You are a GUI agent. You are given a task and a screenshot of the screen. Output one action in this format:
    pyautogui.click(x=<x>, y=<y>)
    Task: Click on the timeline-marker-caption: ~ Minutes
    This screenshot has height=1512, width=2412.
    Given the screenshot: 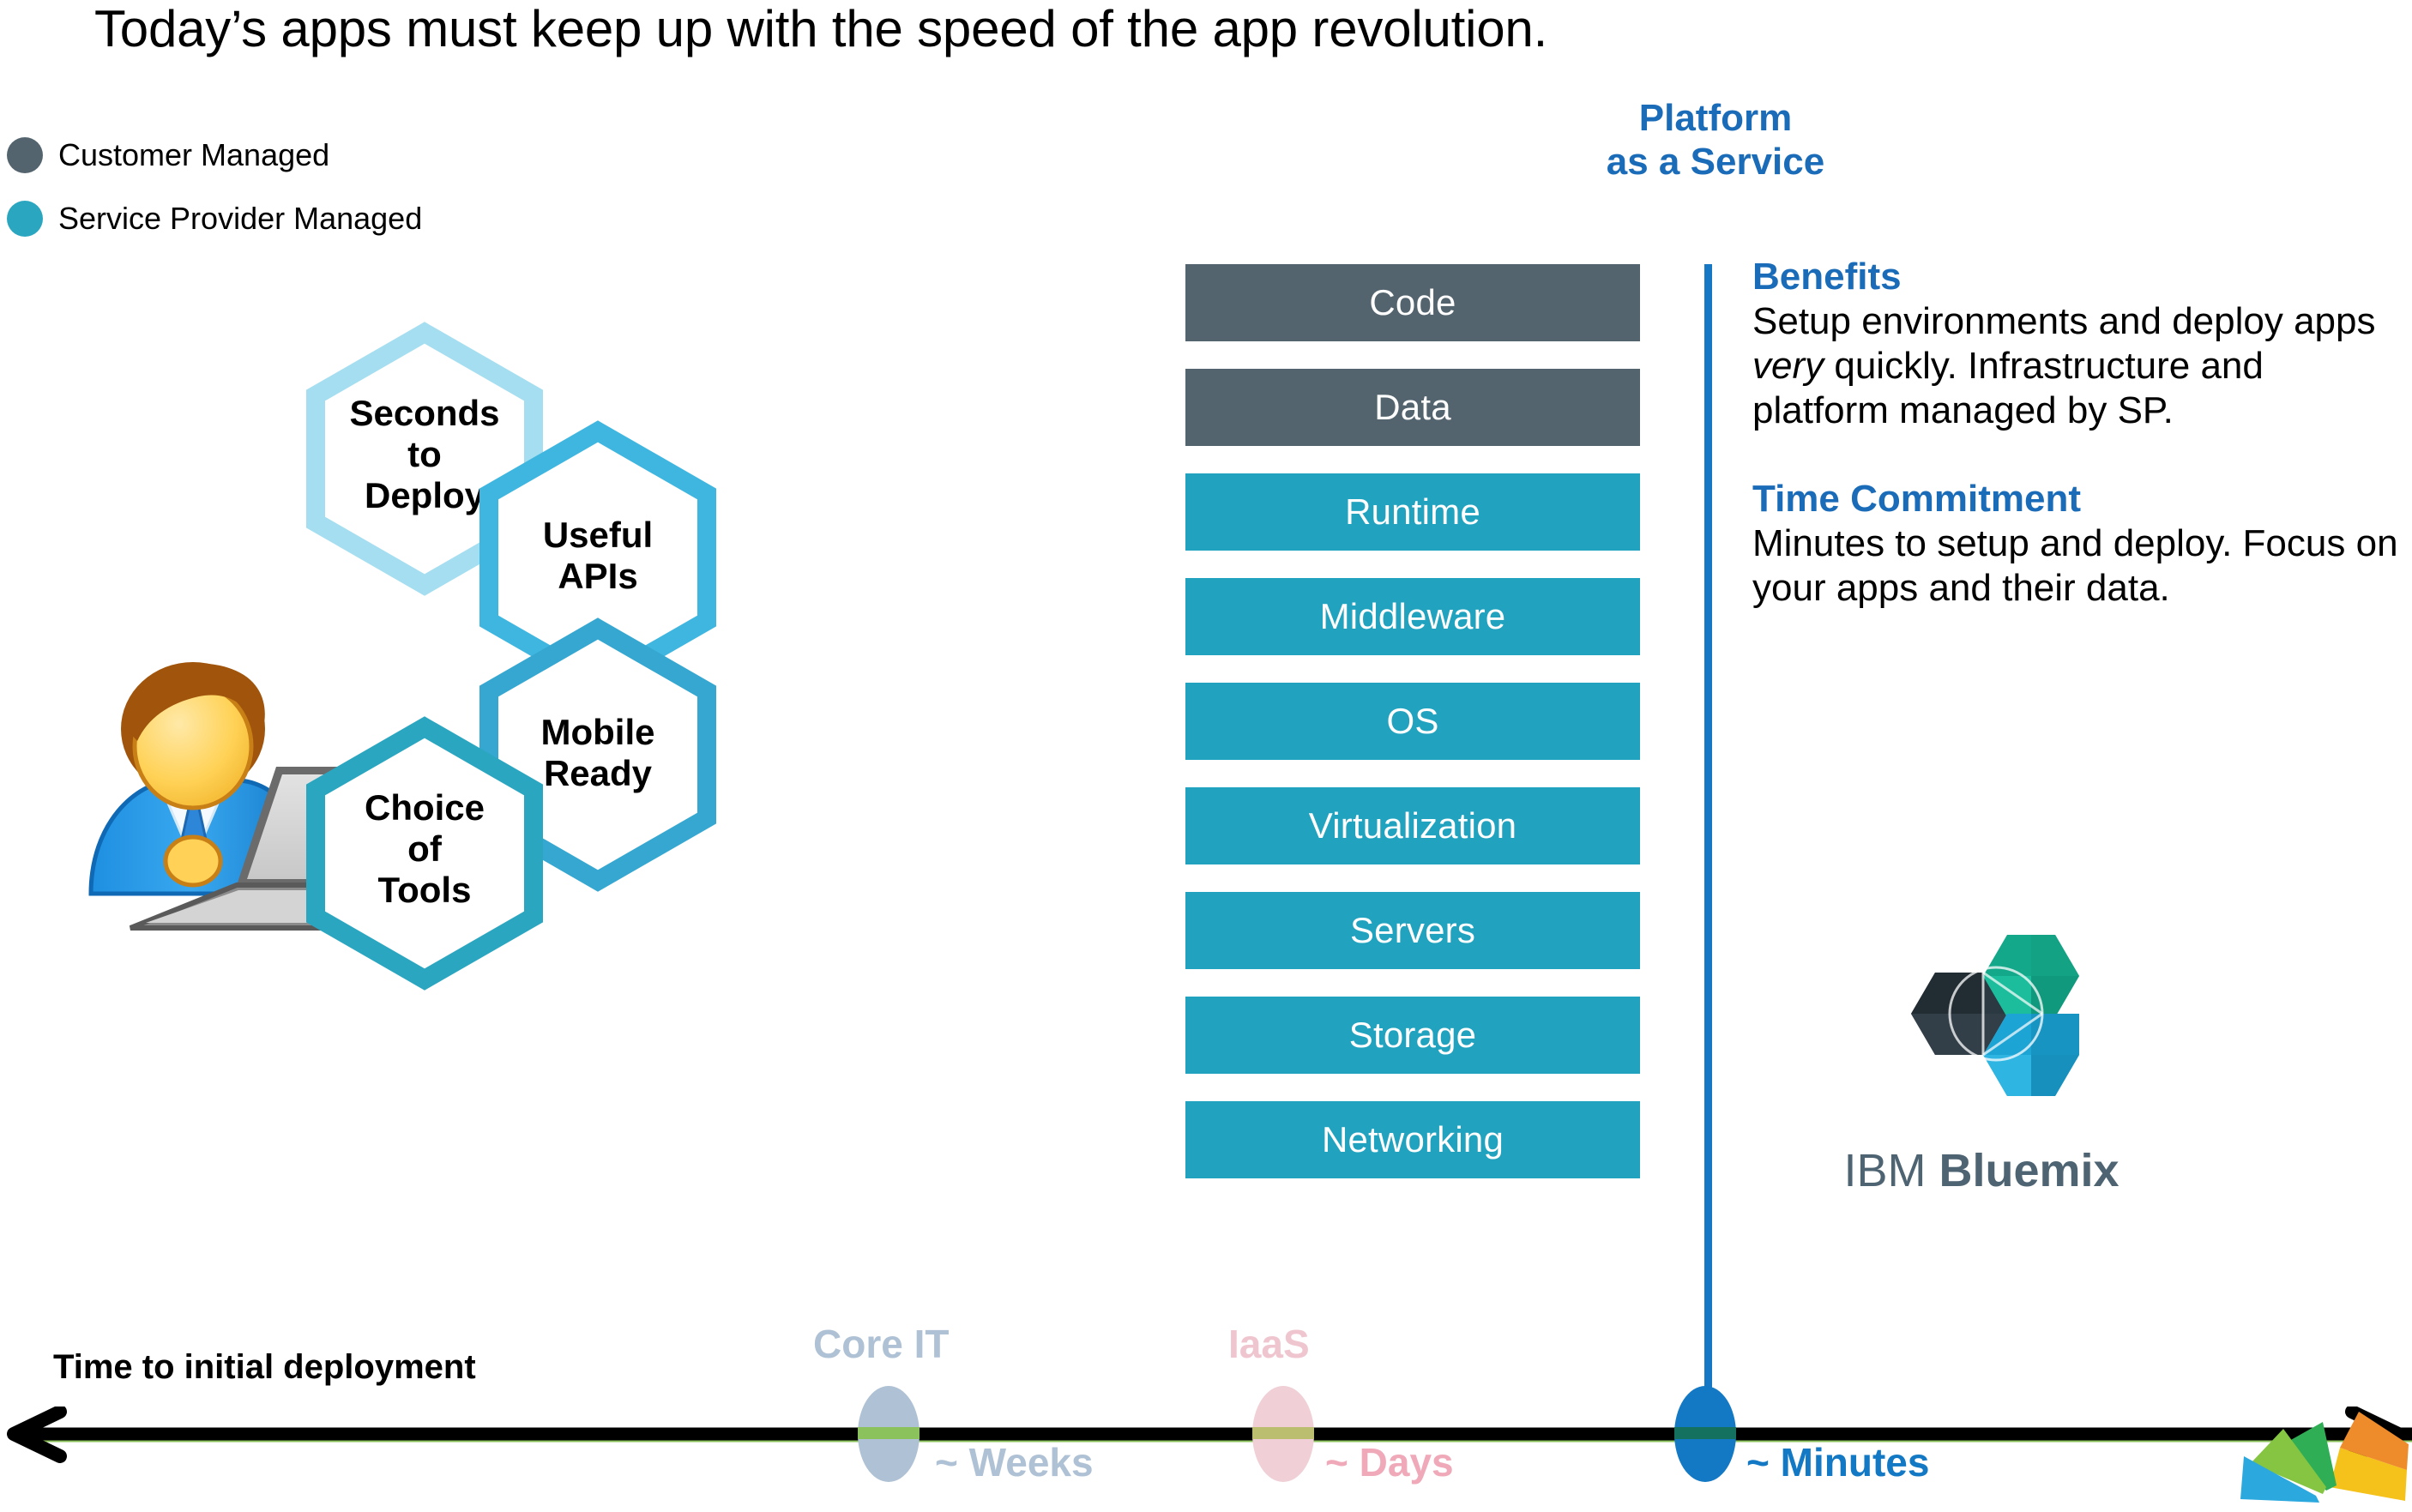 What is the action you would take?
    pyautogui.click(x=1838, y=1462)
    